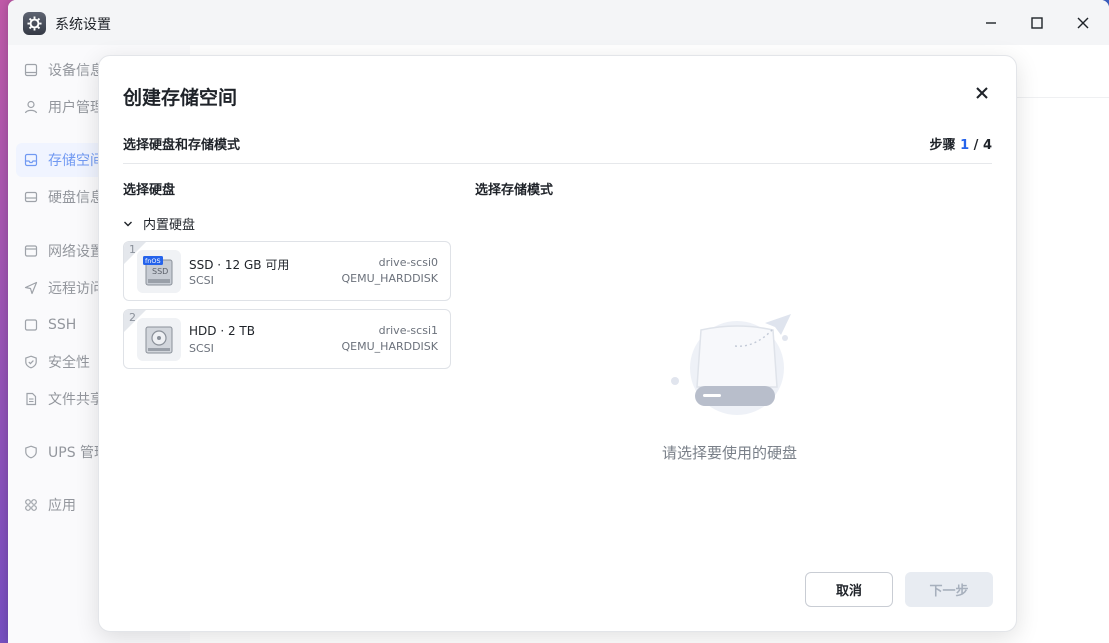  I want to click on svg-text: SSD, so click(160, 271).